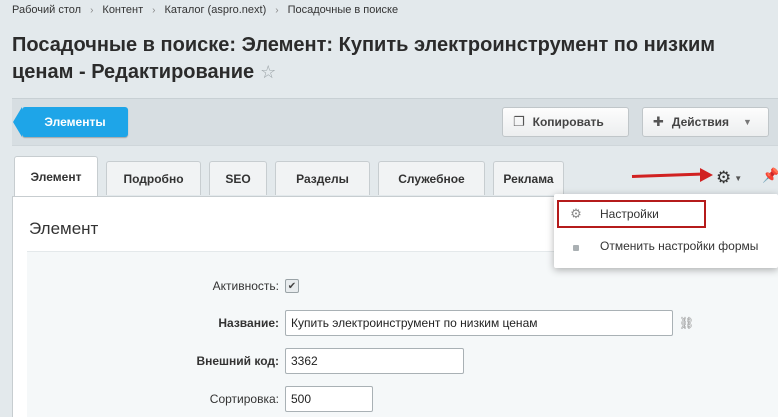 Image resolution: width=778 pixels, height=417 pixels. Describe the element at coordinates (666, 214) in the screenshot. I see `menu-item-settings: ⚙ Настройки` at that location.